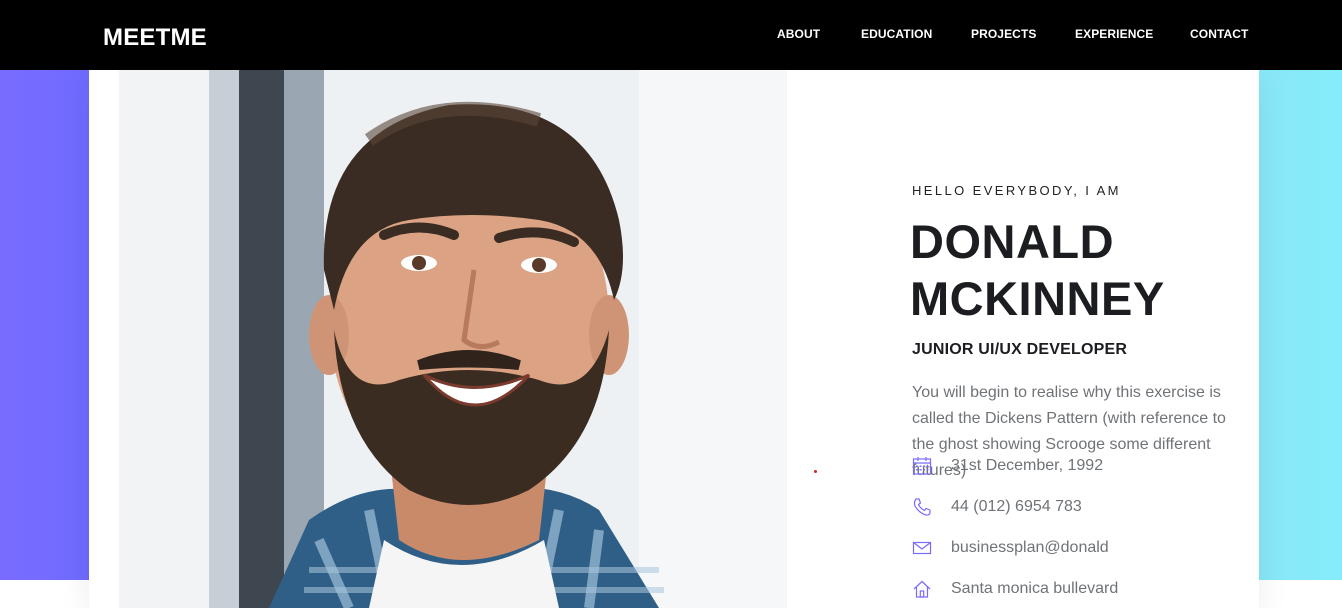  I want to click on stray-dot, so click(815, 471).